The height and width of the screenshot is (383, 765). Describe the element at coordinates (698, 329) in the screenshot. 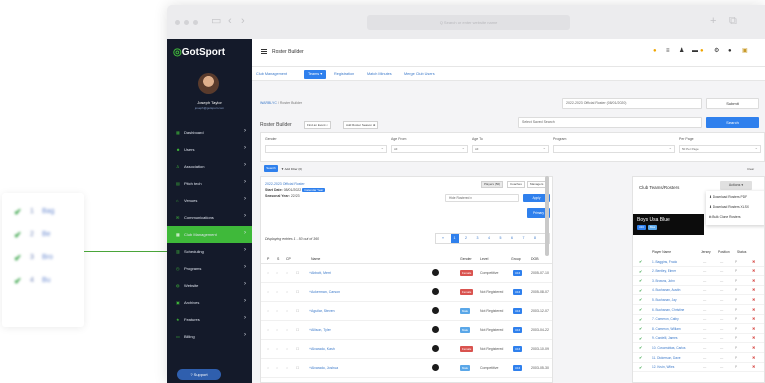

I see `roster-row: ✔ 8. Cameron, William — — P ✖` at that location.